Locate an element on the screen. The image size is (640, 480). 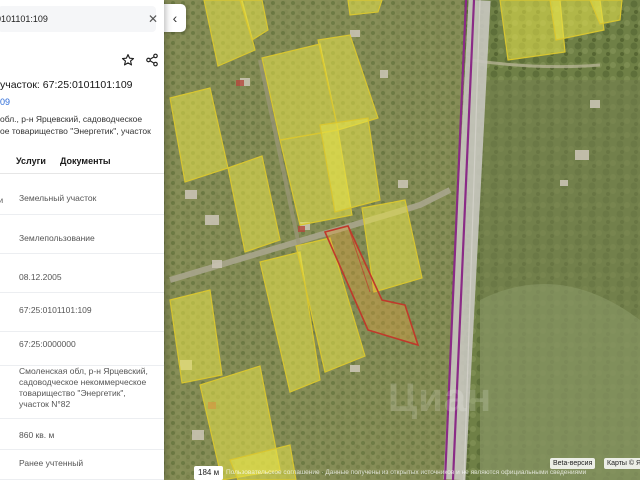
property-row: Землепользование is located at coordinates (82, 234).